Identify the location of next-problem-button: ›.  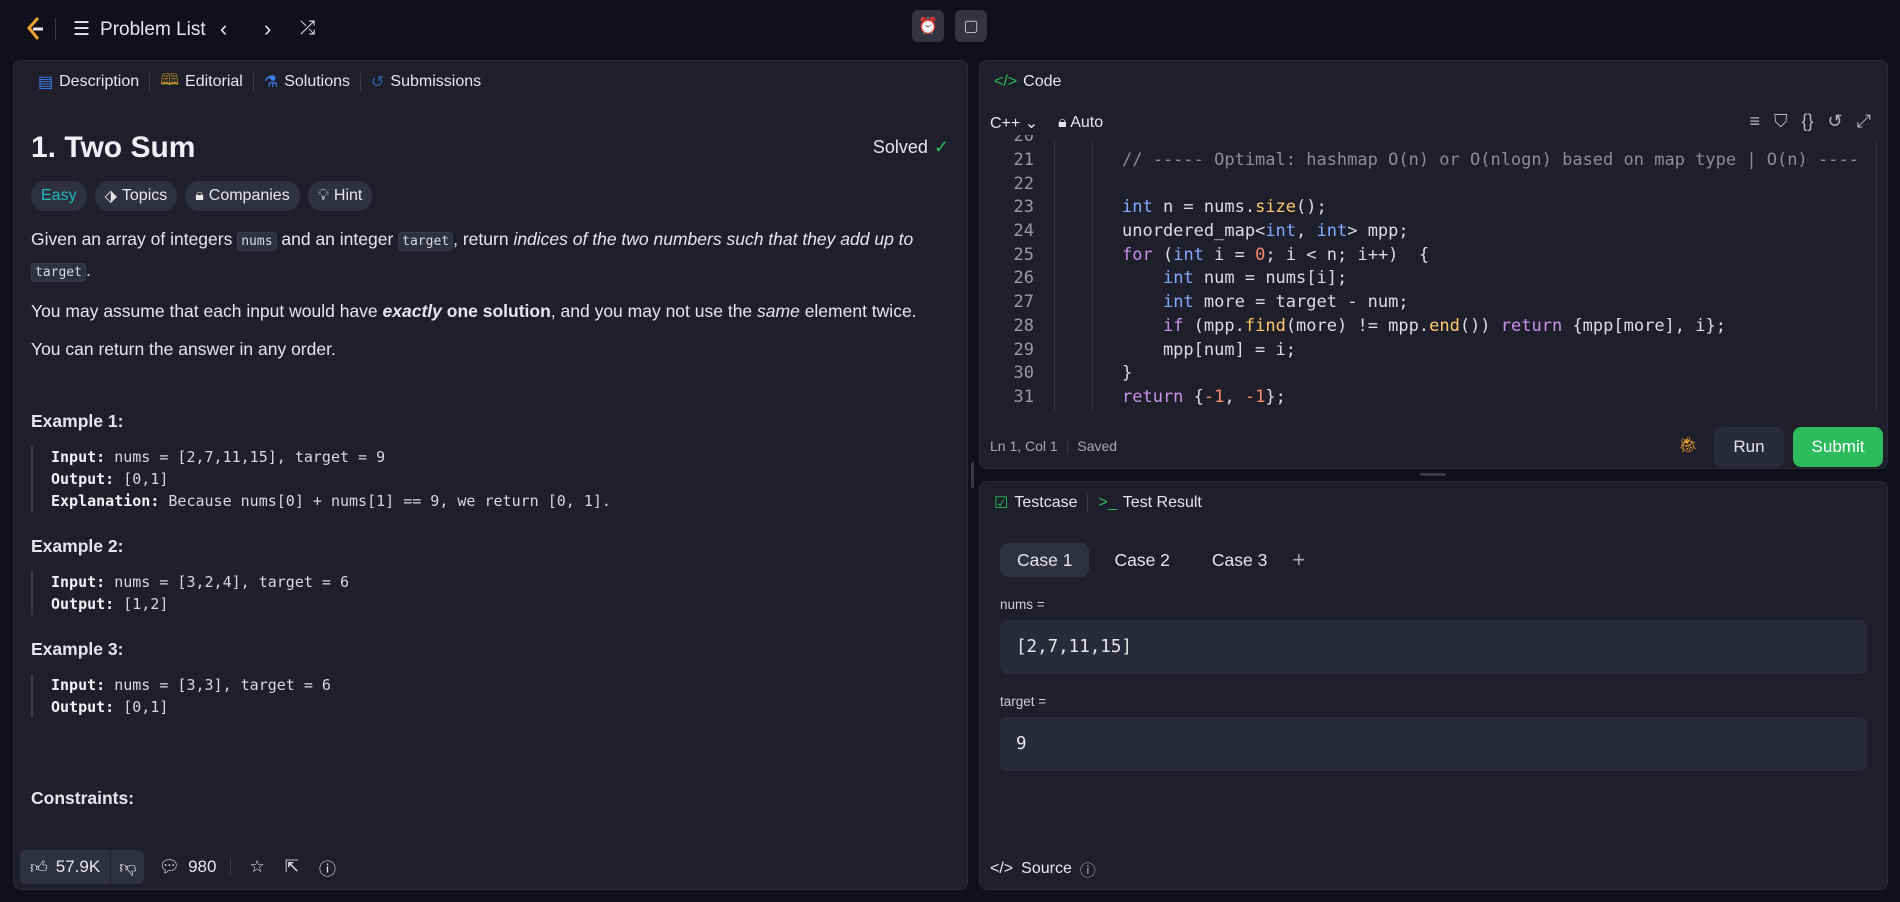
(267, 29).